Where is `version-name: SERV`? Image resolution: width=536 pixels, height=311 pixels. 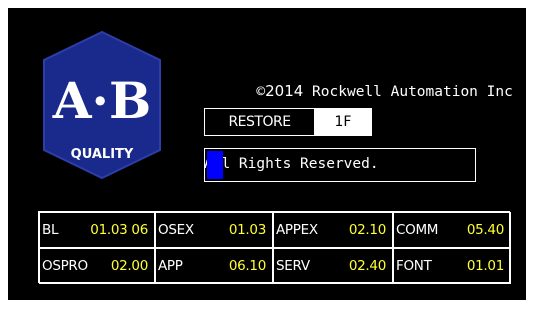
version-name: SERV is located at coordinates (293, 266).